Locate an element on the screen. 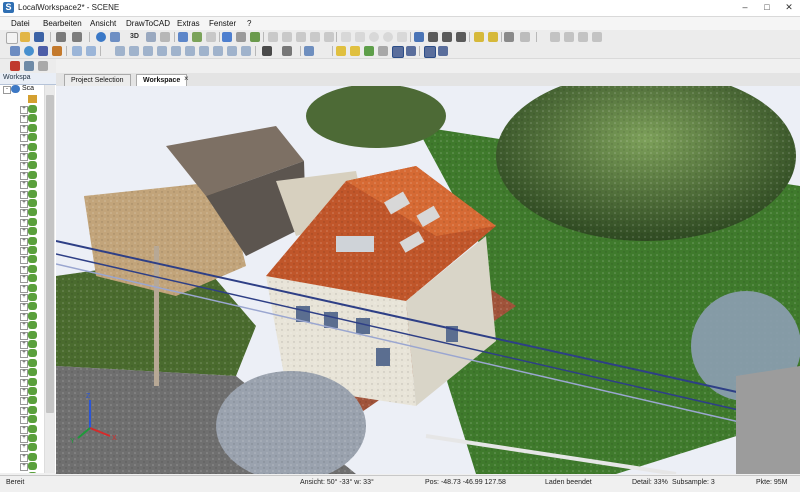 Image resolution: width=800 pixels, height=492 pixels. cube-right-icon is located at coordinates (162, 51).